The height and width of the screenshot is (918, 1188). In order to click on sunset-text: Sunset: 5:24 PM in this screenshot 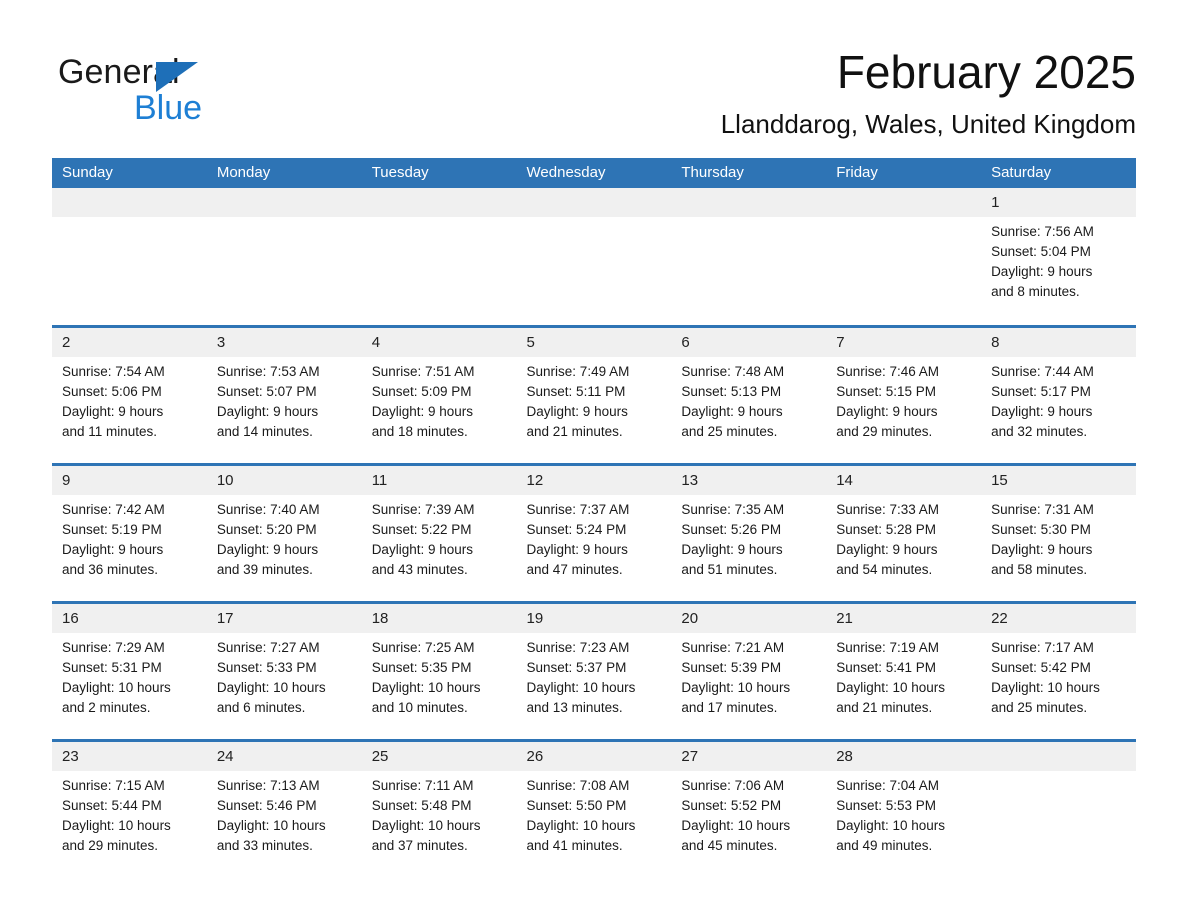, I will do `click(576, 529)`.